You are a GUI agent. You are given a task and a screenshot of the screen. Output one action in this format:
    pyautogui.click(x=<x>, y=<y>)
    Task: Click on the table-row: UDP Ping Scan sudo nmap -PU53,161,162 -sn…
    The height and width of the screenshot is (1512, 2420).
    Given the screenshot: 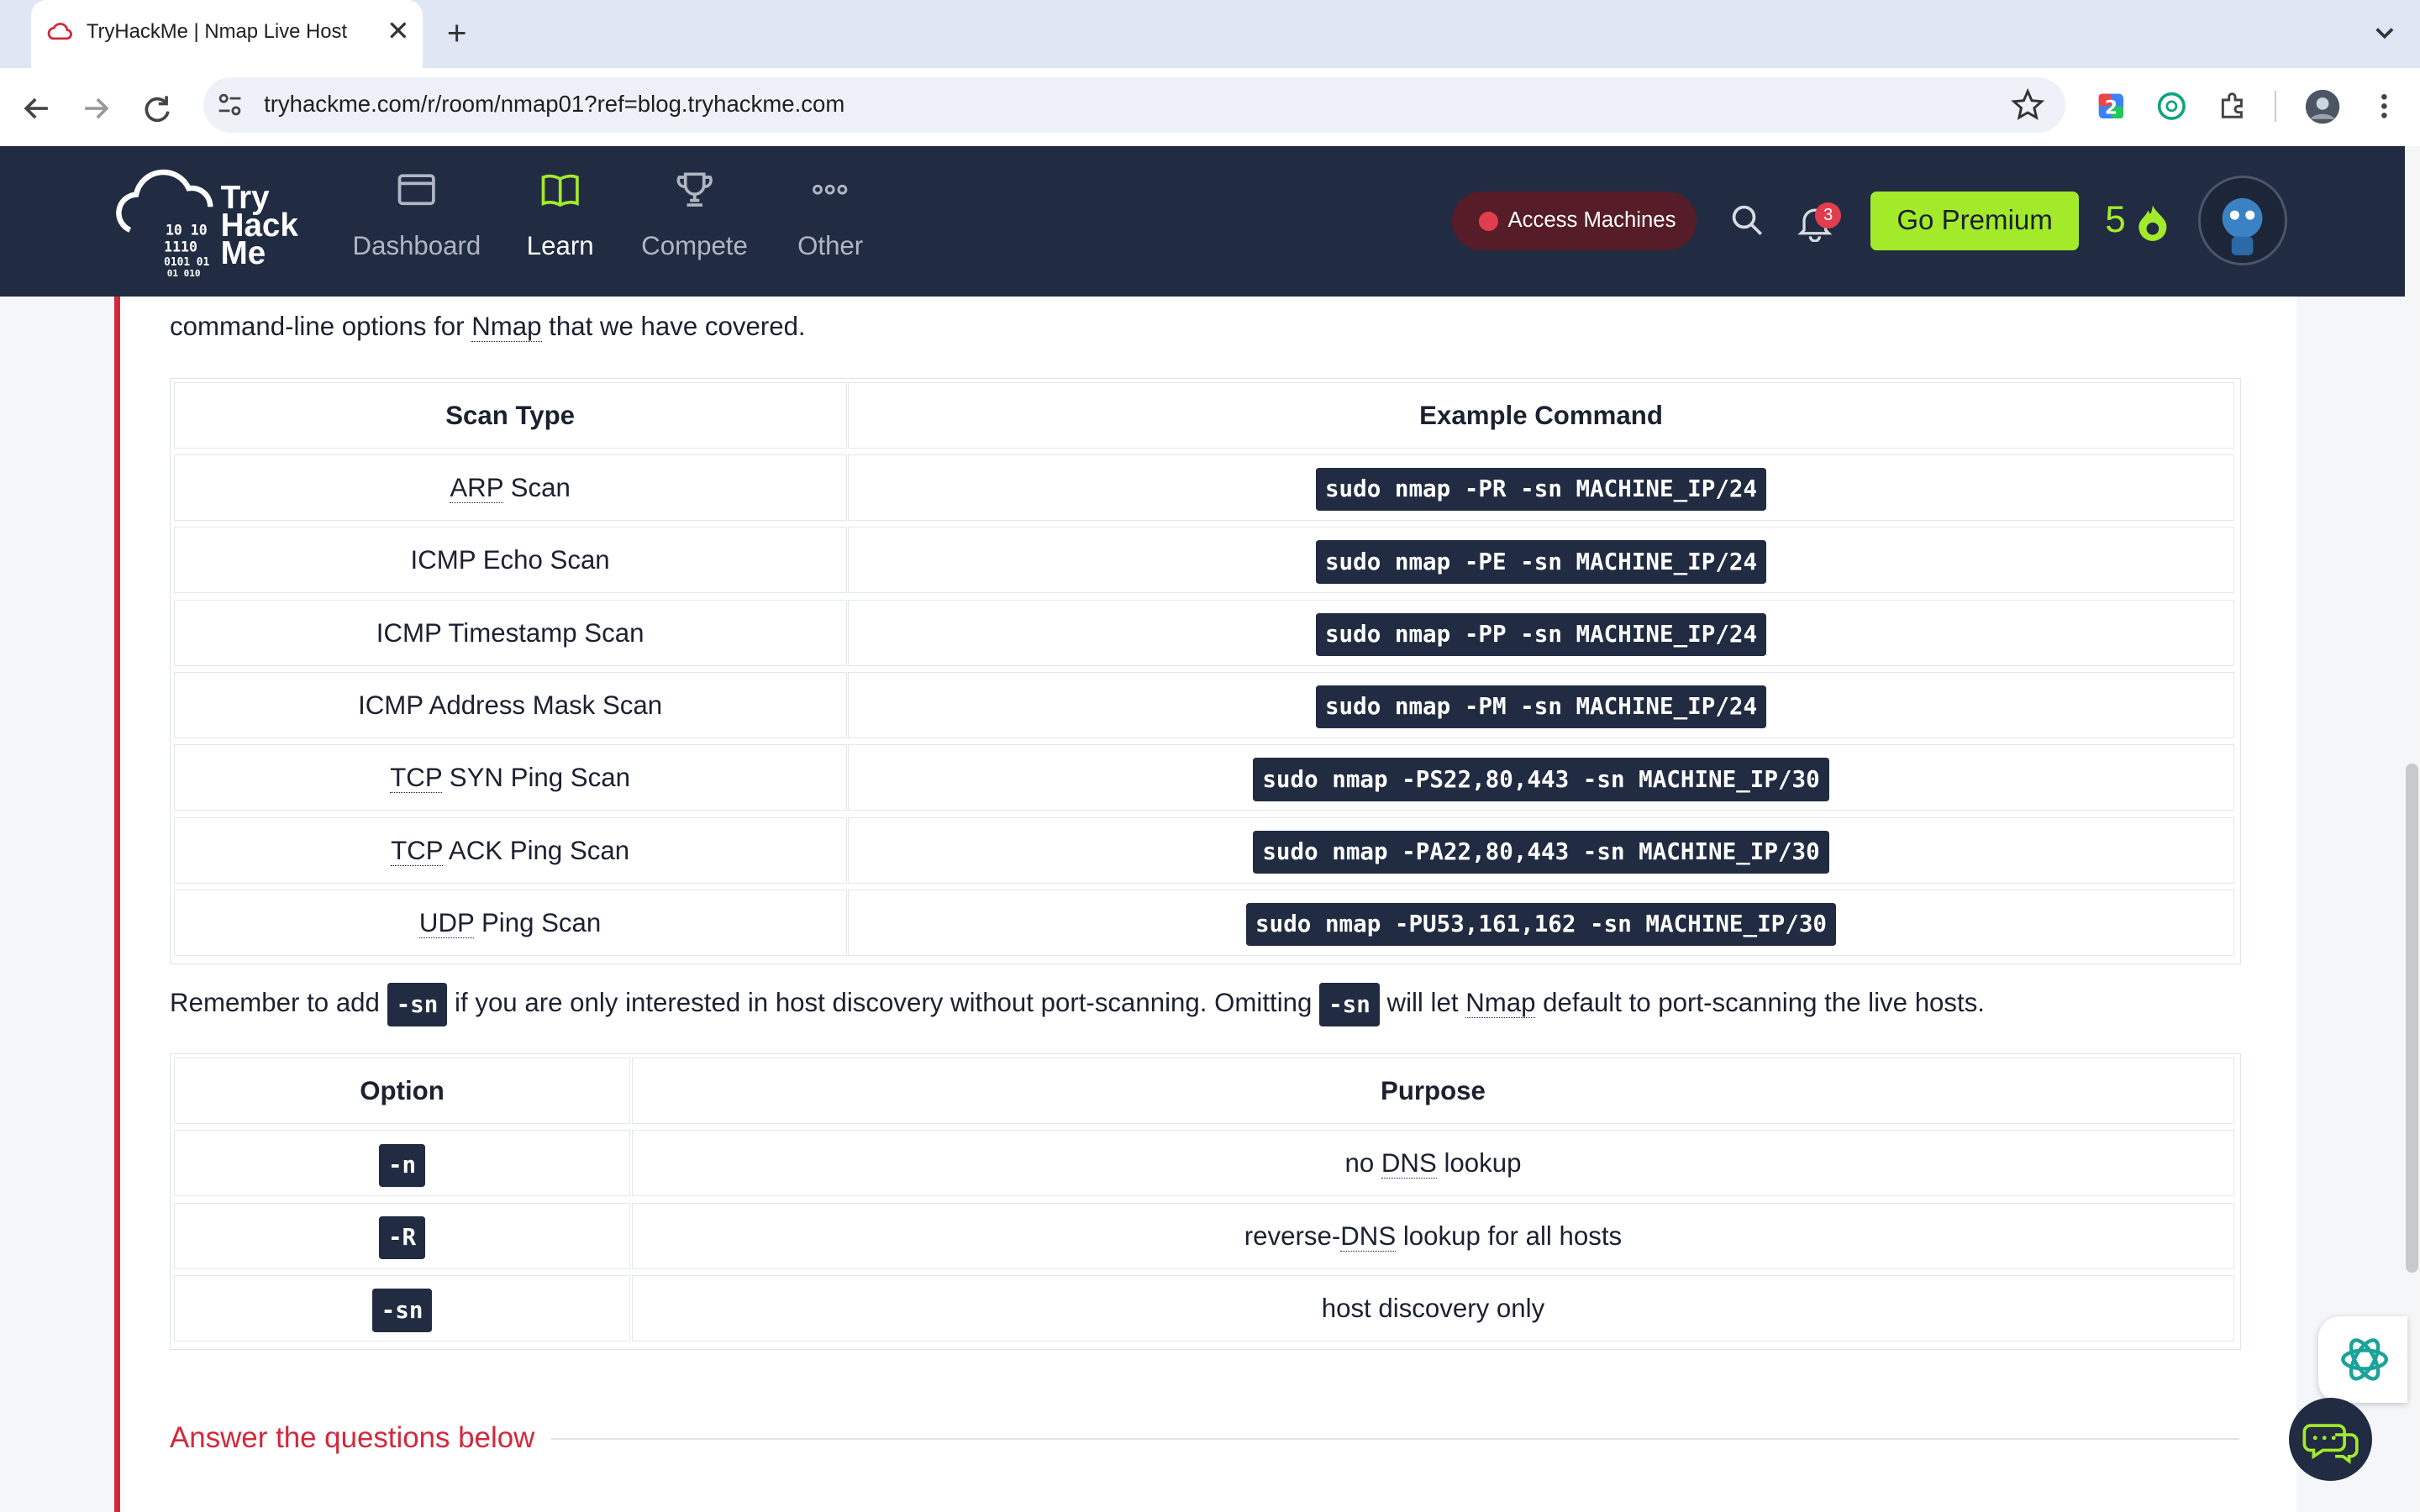 What is the action you would take?
    pyautogui.click(x=1204, y=921)
    